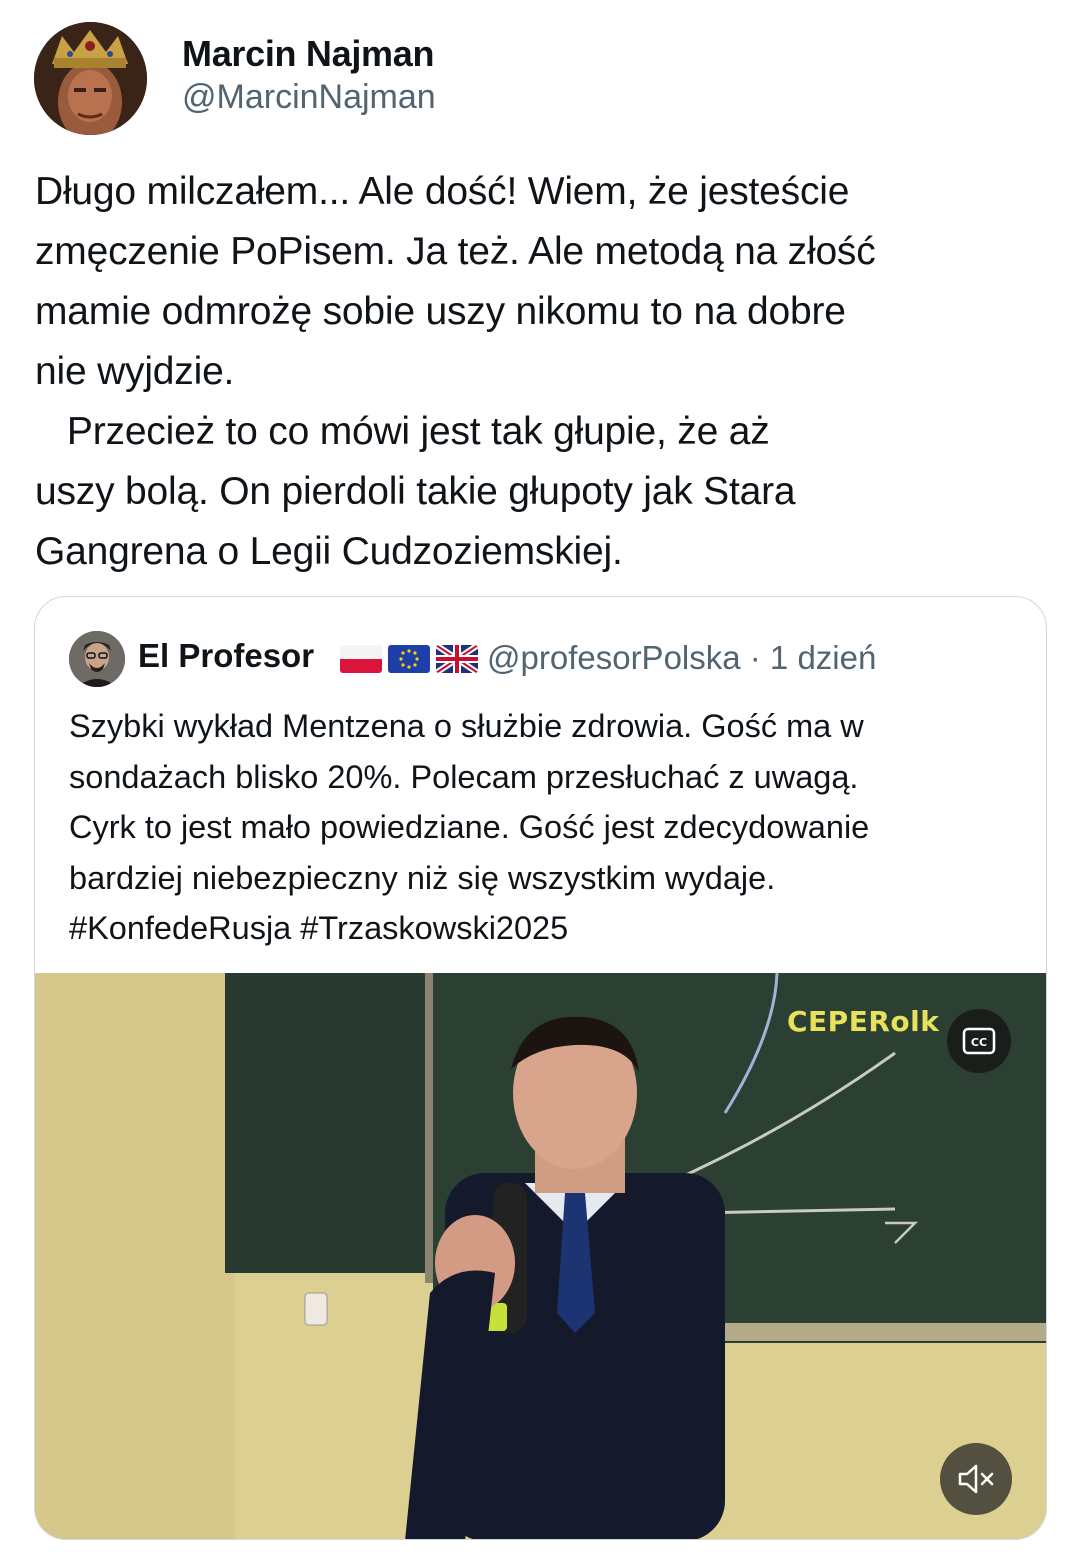  Describe the element at coordinates (457, 659) in the screenshot. I see `flag-uk-icon` at that location.